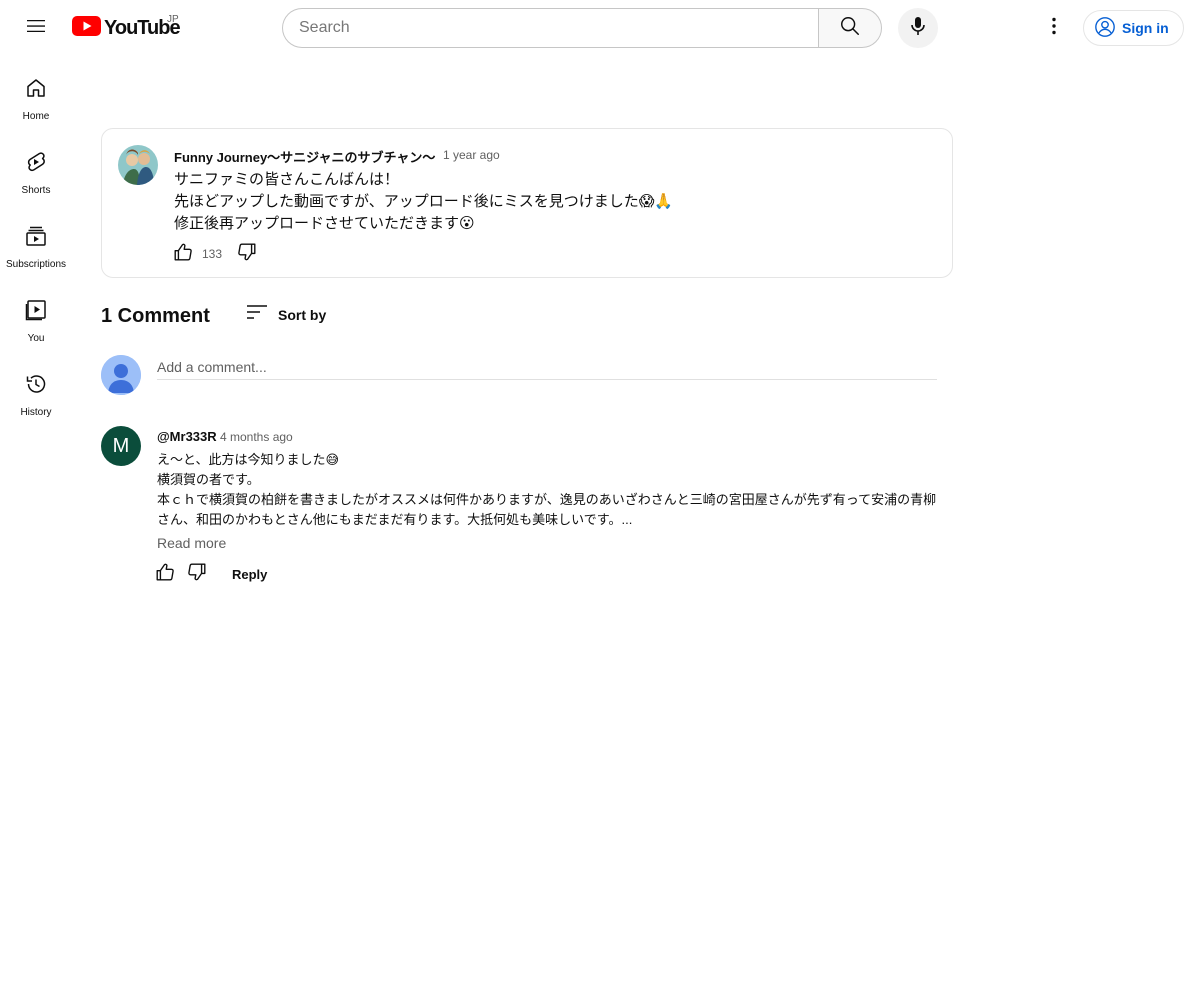 This screenshot has width=1200, height=1000. What do you see at coordinates (36, 116) in the screenshot?
I see `sidebar-item-label: Home` at bounding box center [36, 116].